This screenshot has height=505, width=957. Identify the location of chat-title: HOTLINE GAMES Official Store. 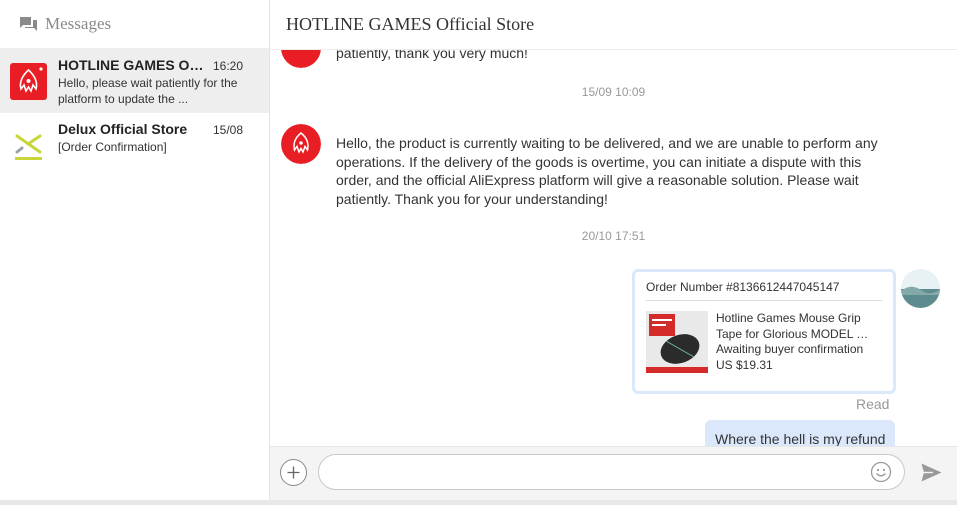
(410, 24).